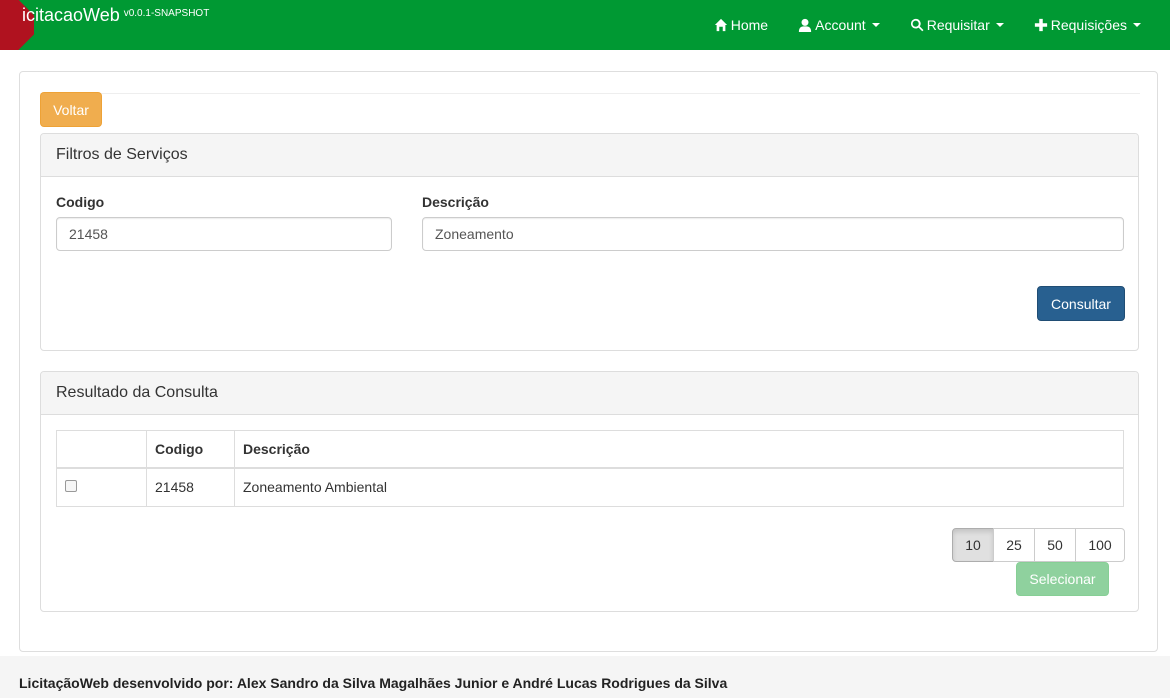  I want to click on page-size-selector: 10 25 50 100, so click(1038, 545).